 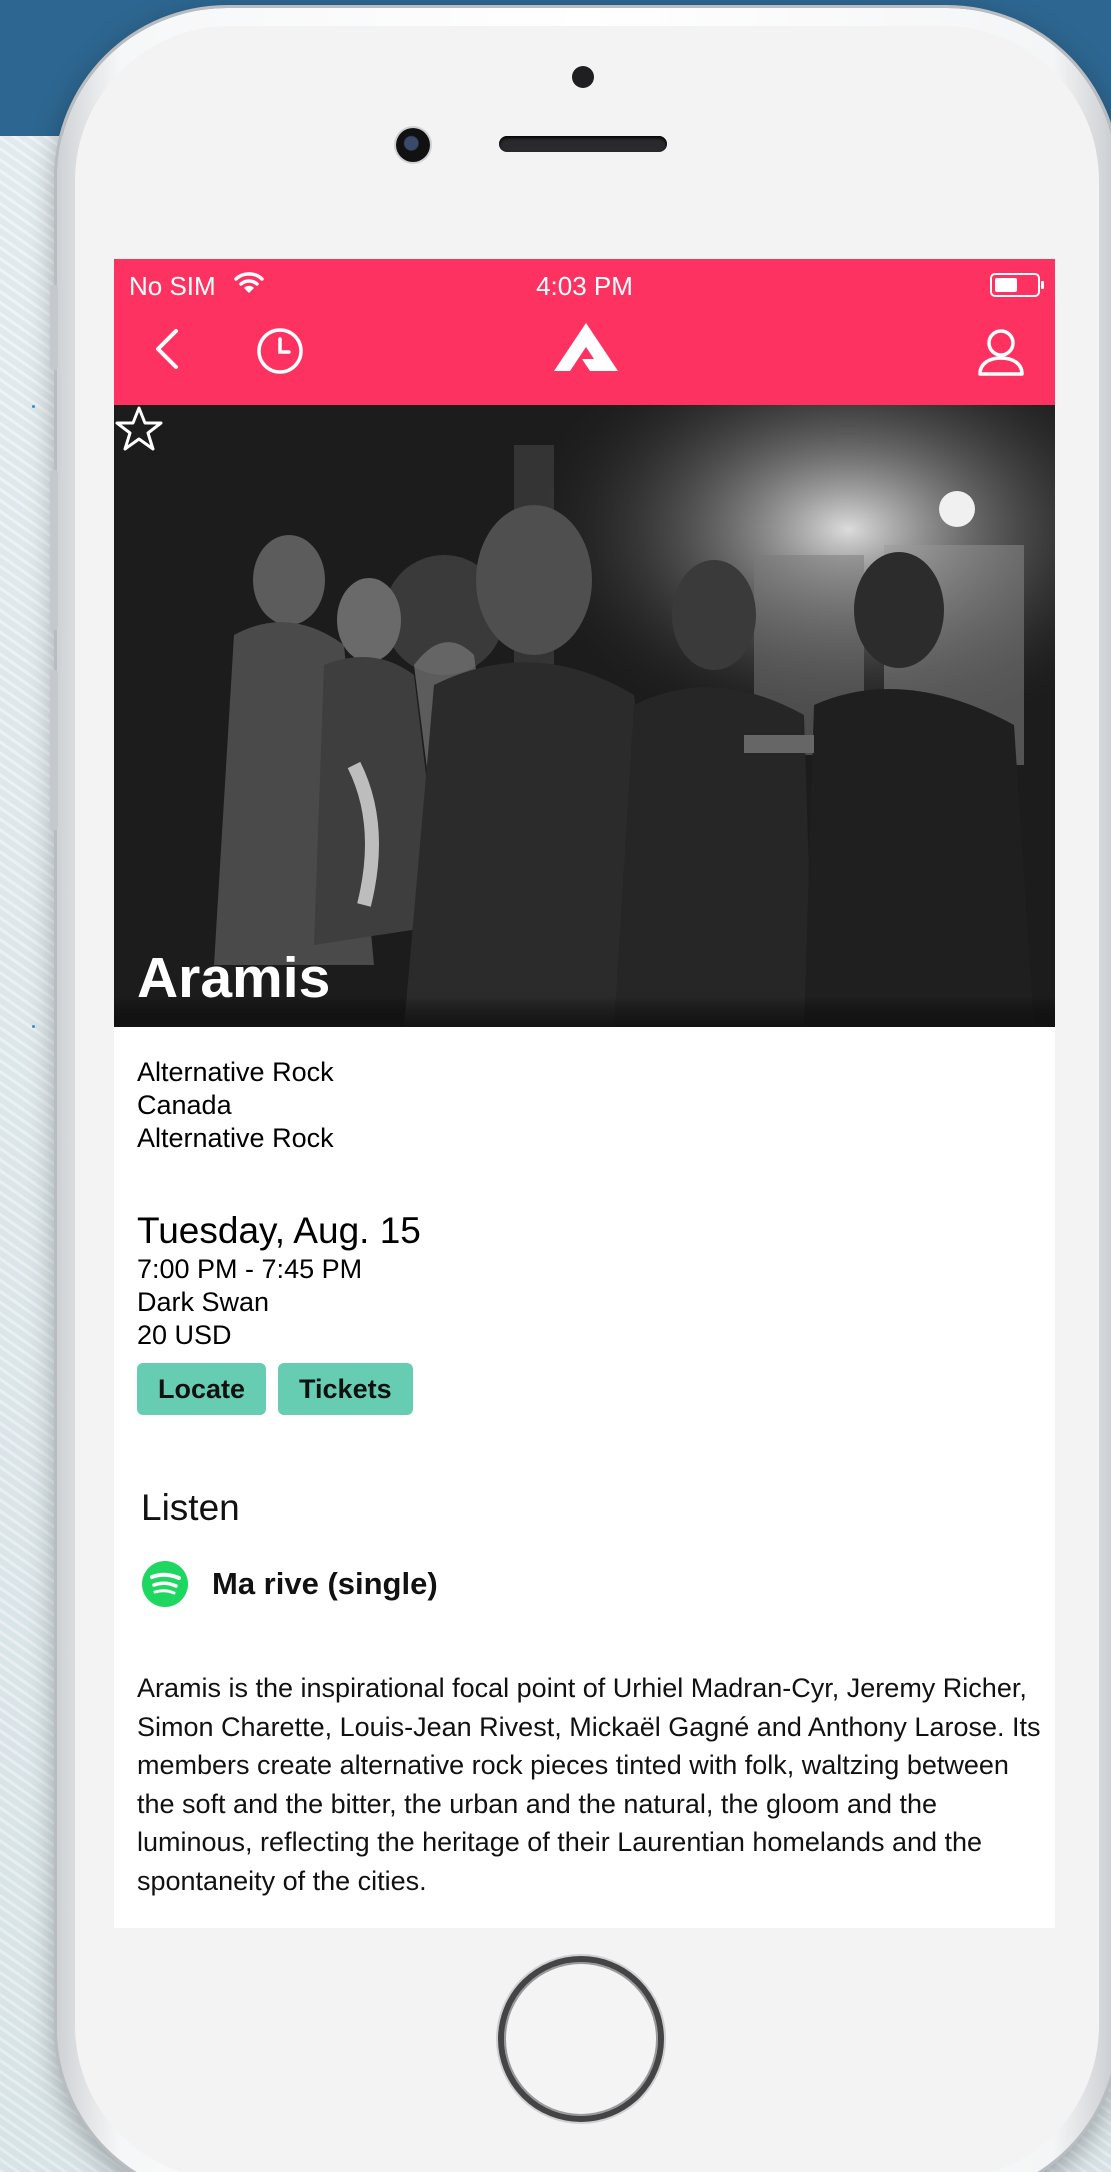 I want to click on profile-icon, so click(x=1001, y=352).